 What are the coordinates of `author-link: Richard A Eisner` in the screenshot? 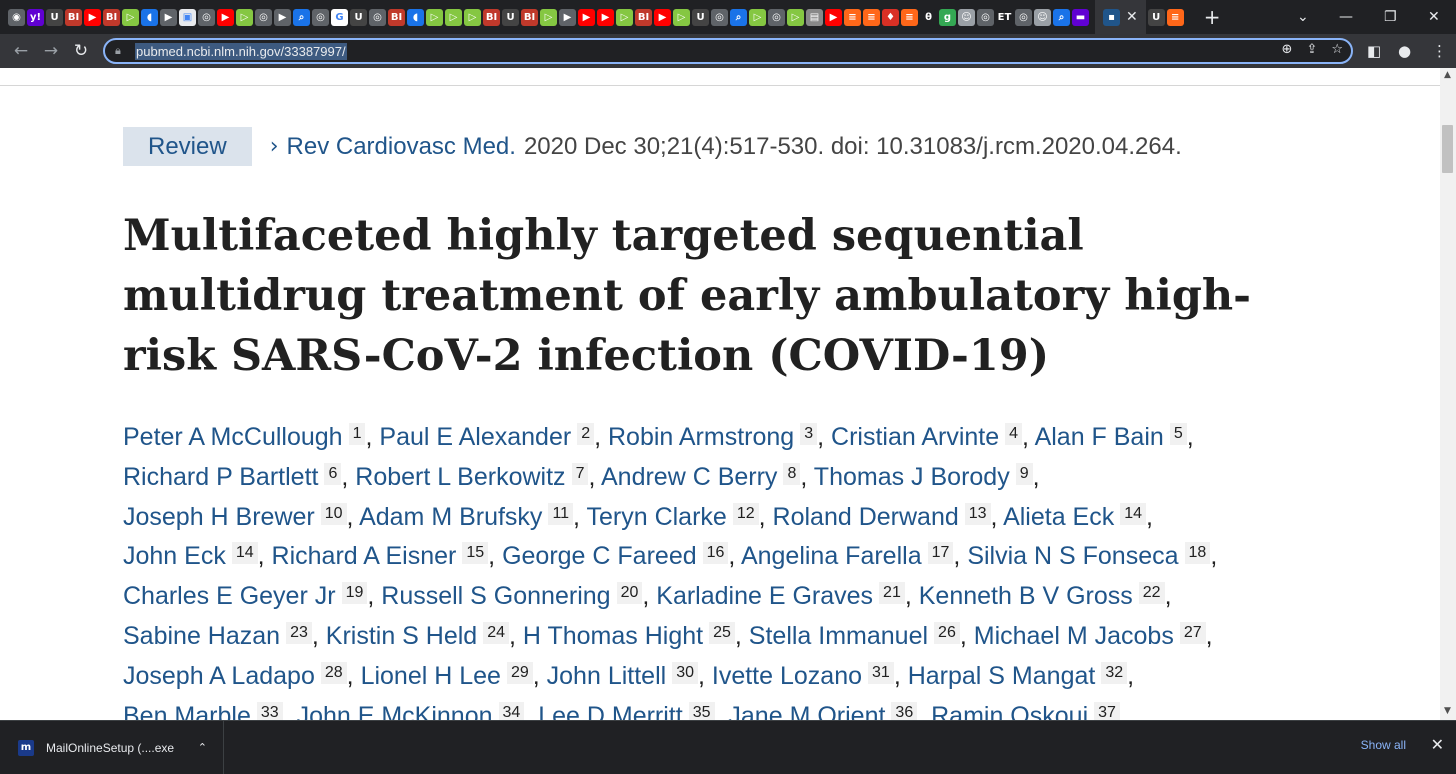 It's located at (364, 556).